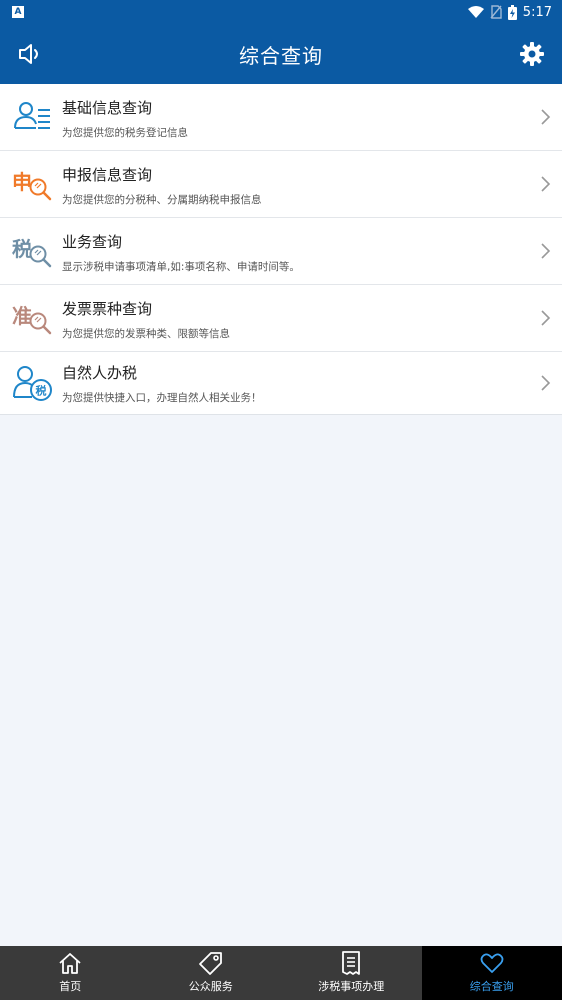  I want to click on menu-item-text: 基础信息查询 为您提供您的税务登记信息, so click(125, 118).